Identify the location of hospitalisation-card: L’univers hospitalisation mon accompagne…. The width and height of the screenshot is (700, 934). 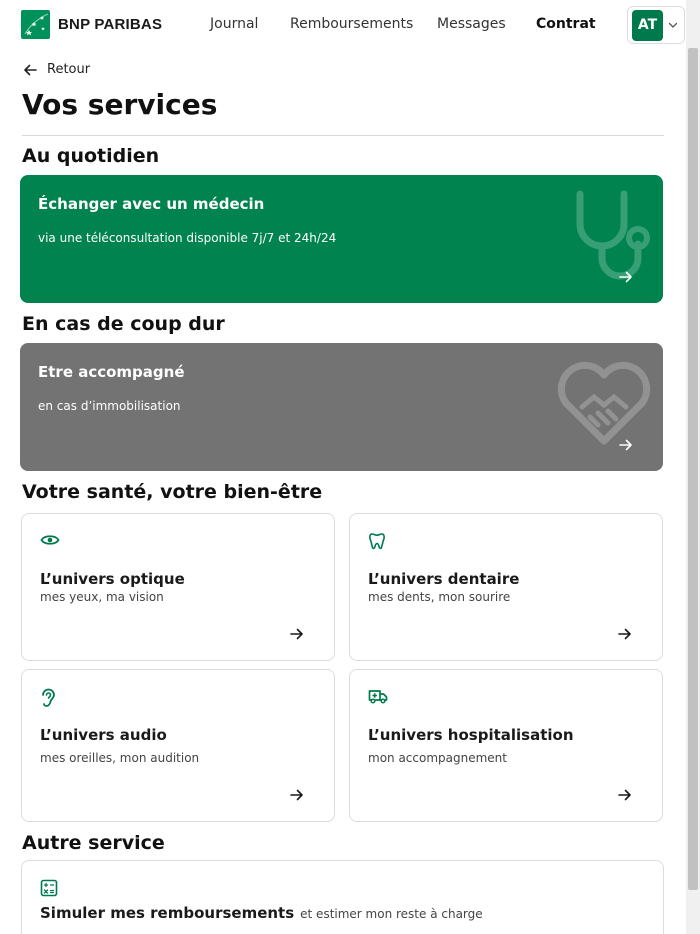
(506, 745).